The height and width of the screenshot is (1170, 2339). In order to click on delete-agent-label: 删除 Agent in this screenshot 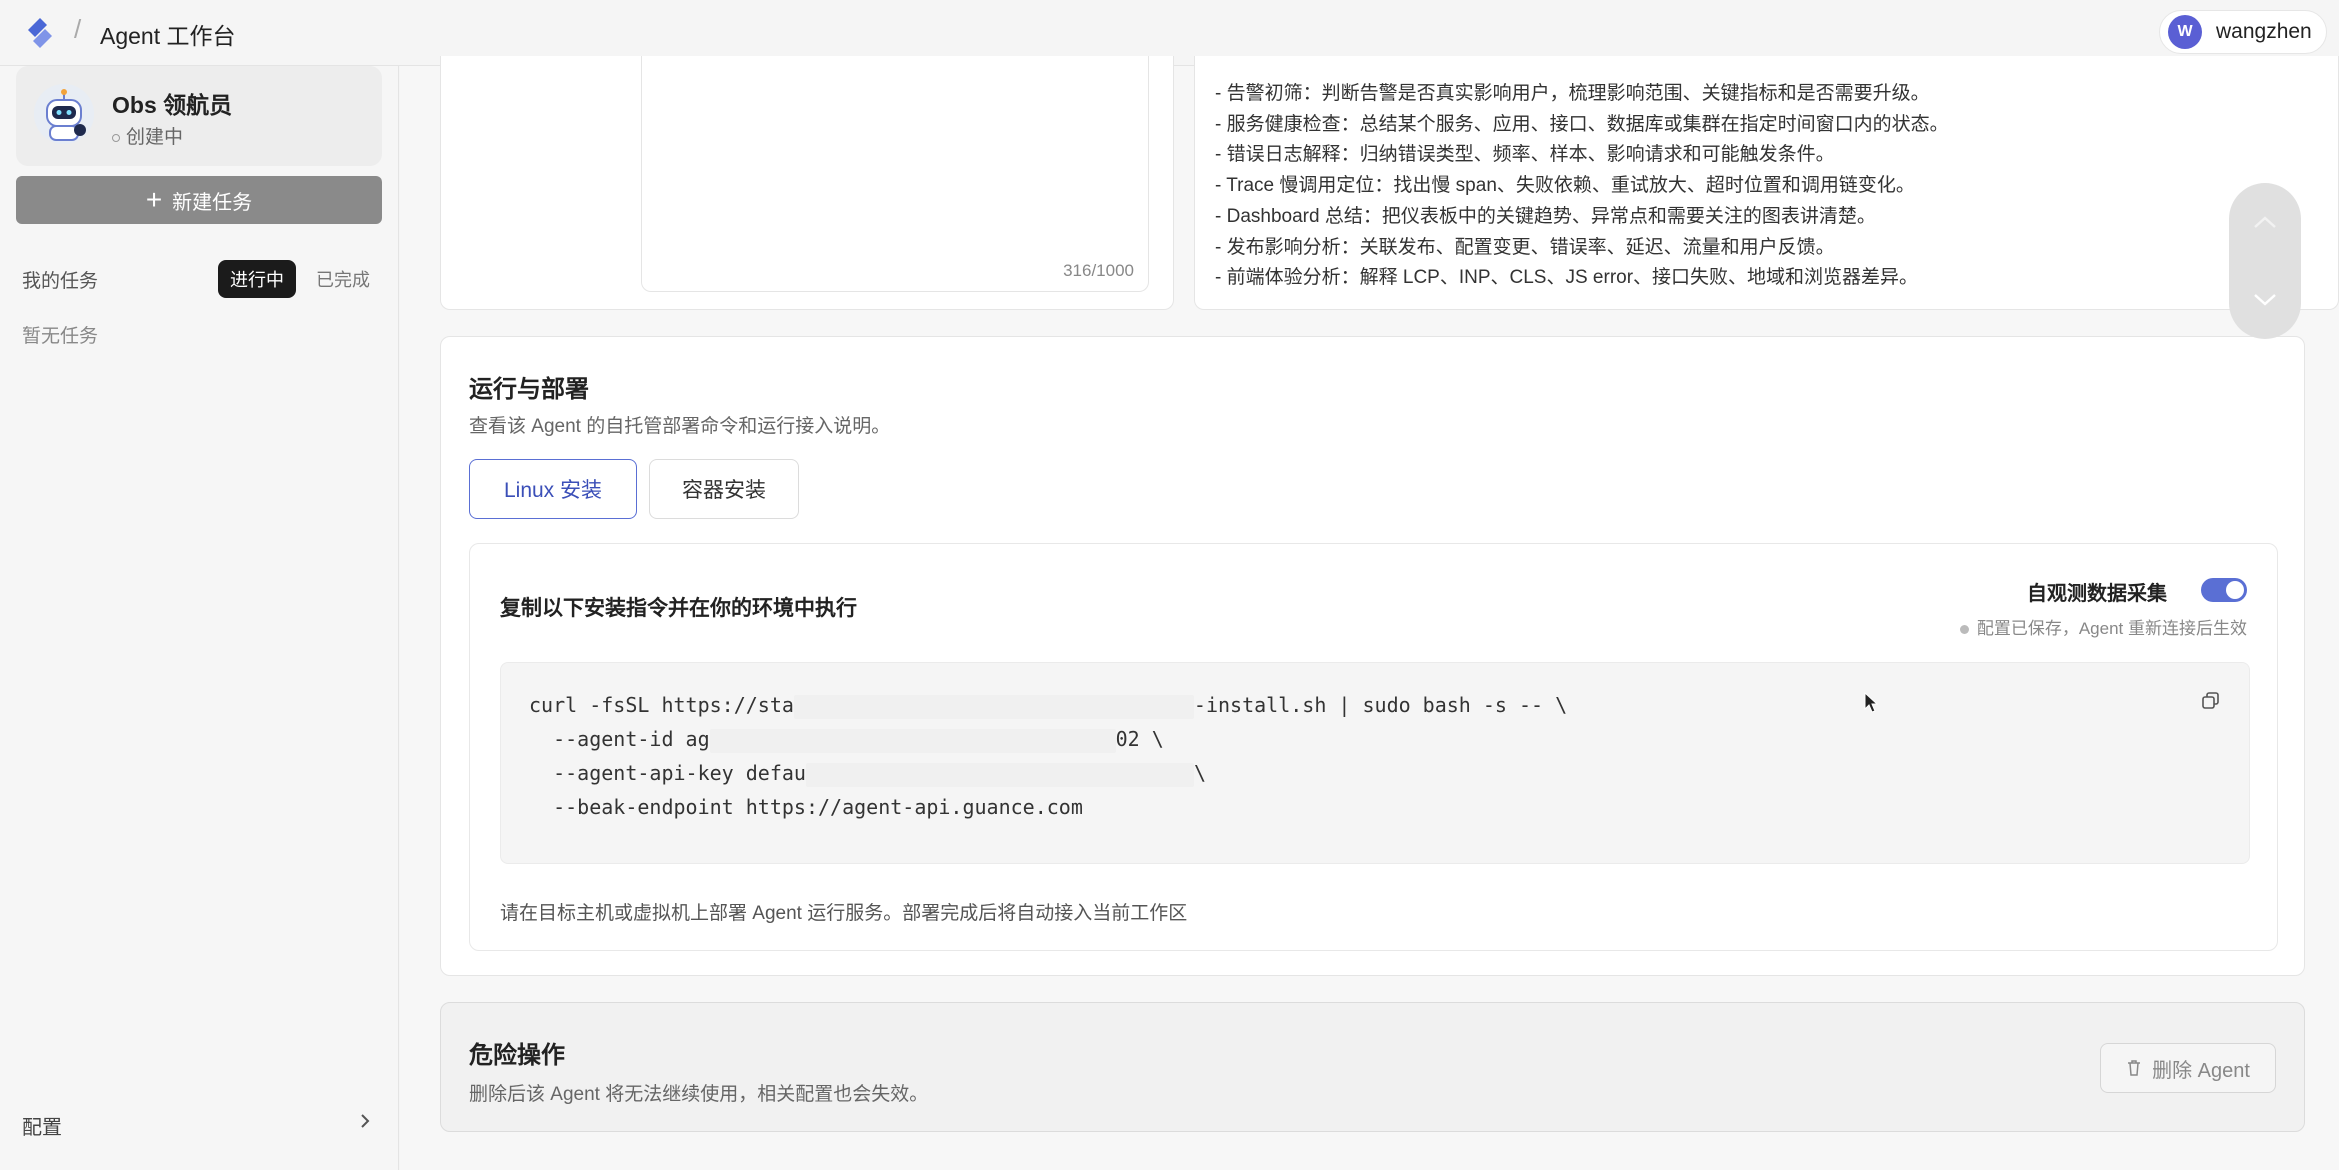, I will do `click(2201, 1070)`.